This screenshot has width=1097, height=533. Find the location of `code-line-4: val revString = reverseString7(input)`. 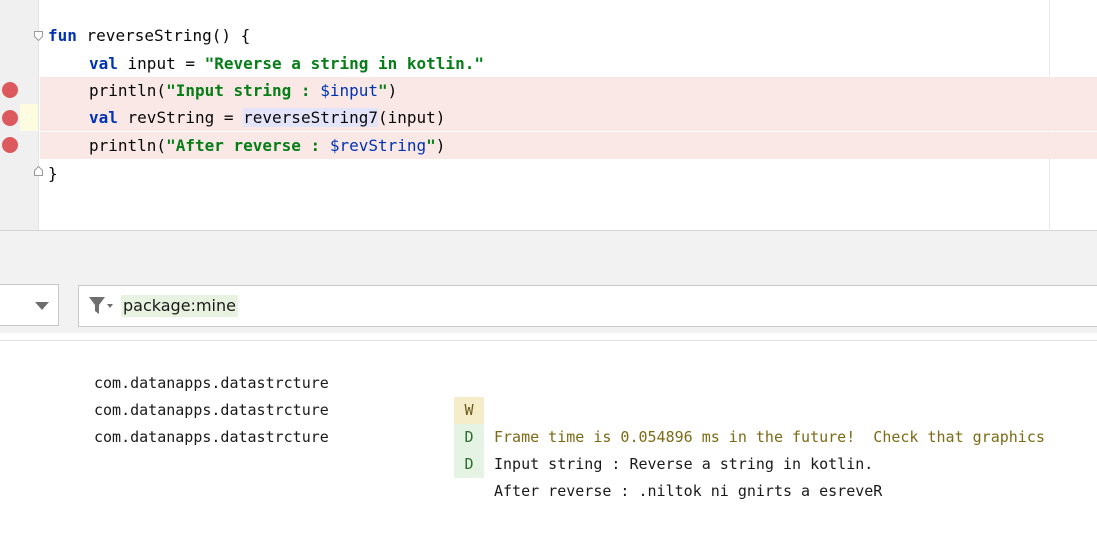

code-line-4: val revString = reverseString7(input) is located at coordinates (568, 117).